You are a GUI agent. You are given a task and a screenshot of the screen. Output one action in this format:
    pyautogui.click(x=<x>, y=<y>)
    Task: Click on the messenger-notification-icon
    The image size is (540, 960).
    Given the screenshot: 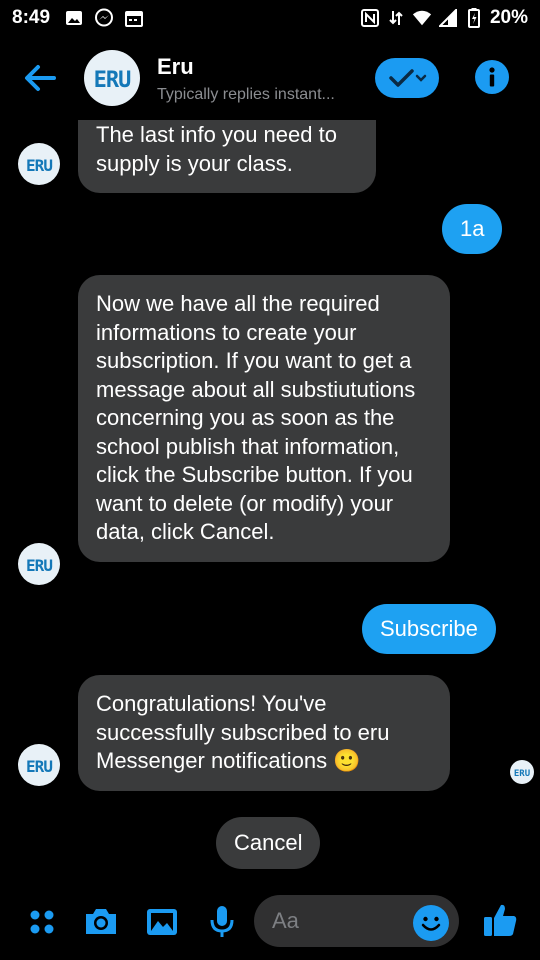 What is the action you would take?
    pyautogui.click(x=104, y=18)
    